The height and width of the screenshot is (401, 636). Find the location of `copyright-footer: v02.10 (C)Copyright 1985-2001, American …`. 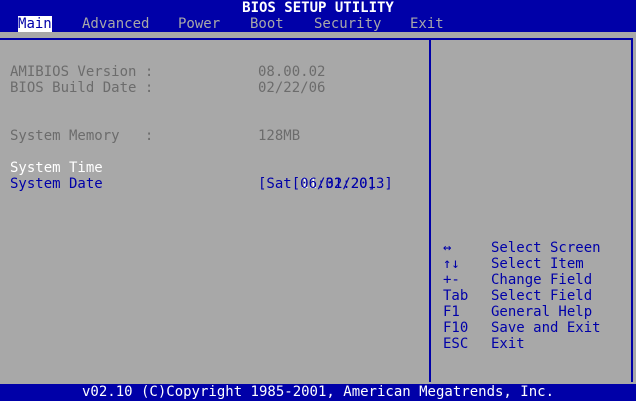

copyright-footer: v02.10 (C)Copyright 1985-2001, American … is located at coordinates (318, 392).